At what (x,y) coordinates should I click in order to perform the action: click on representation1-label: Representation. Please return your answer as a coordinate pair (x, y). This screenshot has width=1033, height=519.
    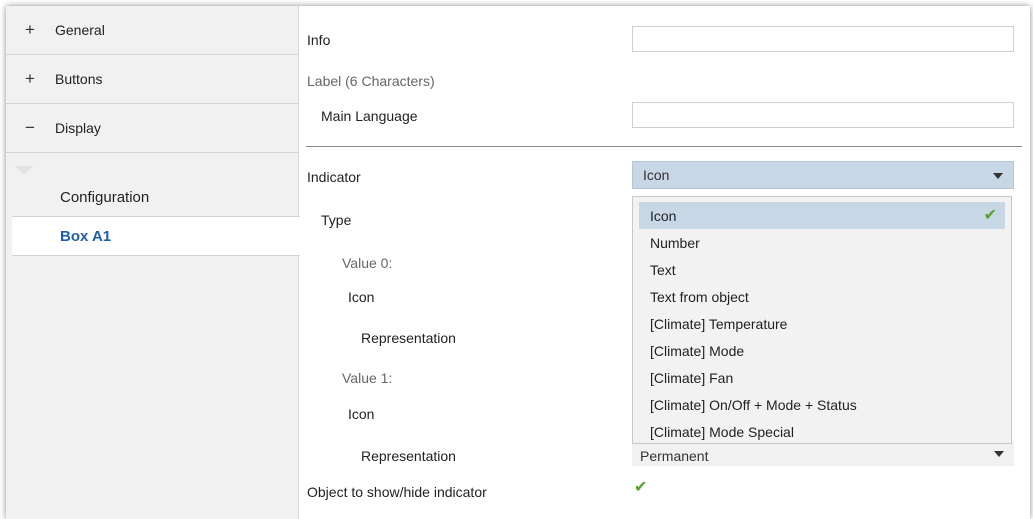
    Looking at the image, I should click on (408, 456).